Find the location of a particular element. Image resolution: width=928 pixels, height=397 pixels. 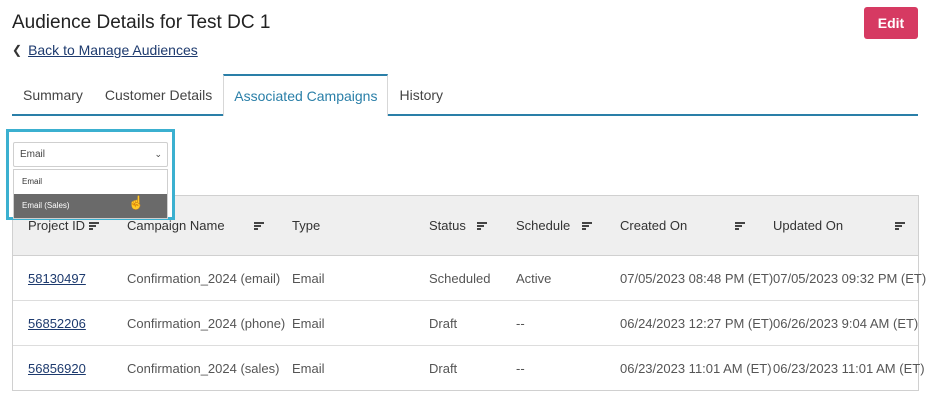

schedule-cell: Active is located at coordinates (534, 278).